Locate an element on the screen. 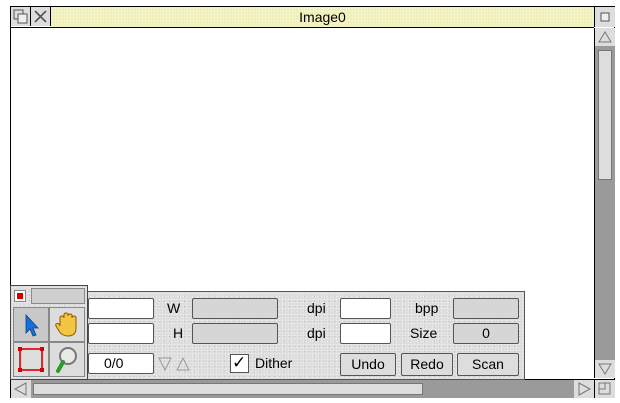 The image size is (620, 403). size-label: Size is located at coordinates (424, 333).